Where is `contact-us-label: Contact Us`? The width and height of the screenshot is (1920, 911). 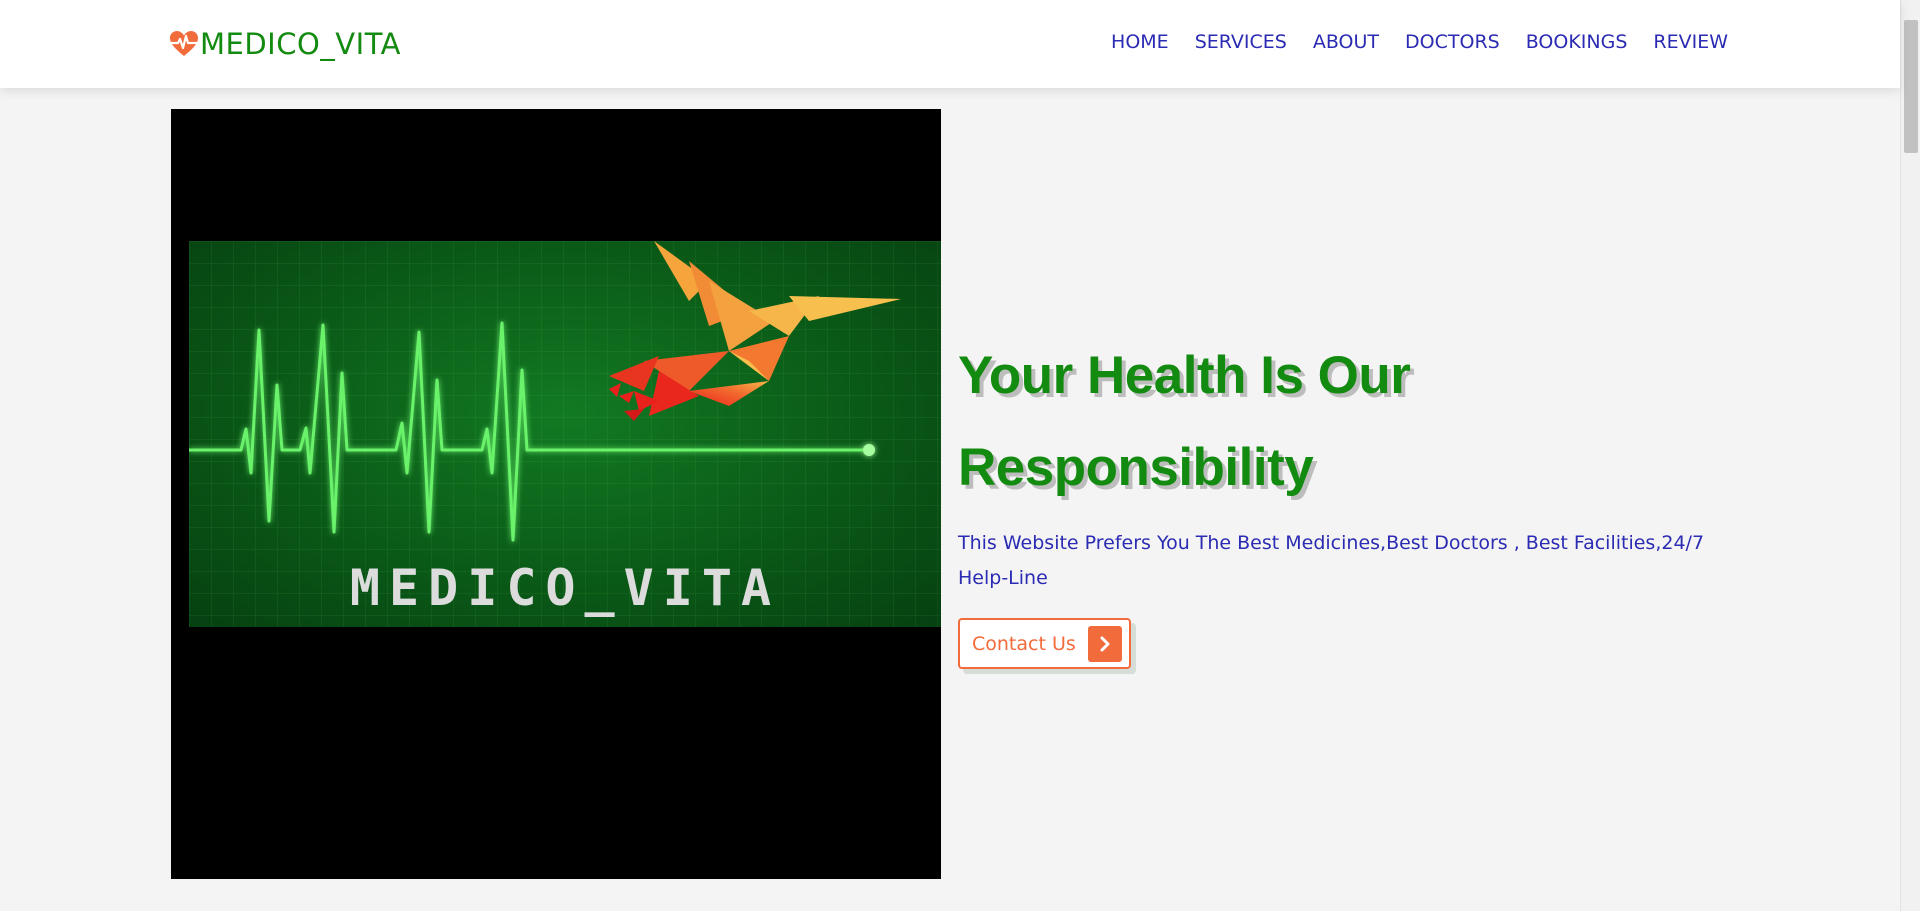 contact-us-label: Contact Us is located at coordinates (1024, 643).